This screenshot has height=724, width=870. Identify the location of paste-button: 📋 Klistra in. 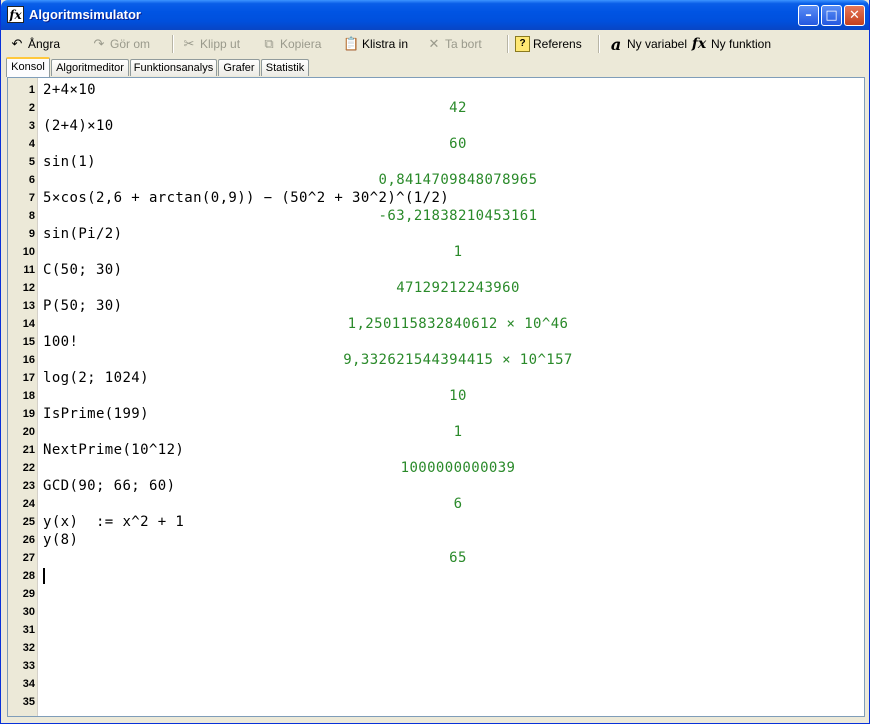
(375, 44).